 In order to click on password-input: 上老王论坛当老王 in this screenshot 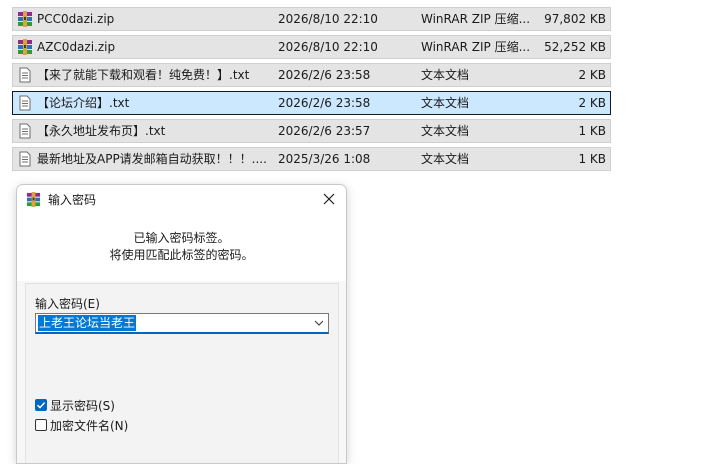, I will do `click(87, 323)`.